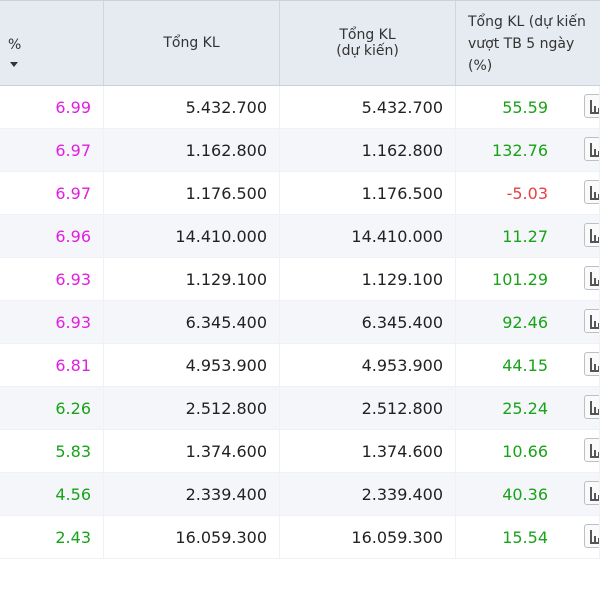 The height and width of the screenshot is (600, 600). I want to click on over-avg-cell: 92.46, so click(528, 322).